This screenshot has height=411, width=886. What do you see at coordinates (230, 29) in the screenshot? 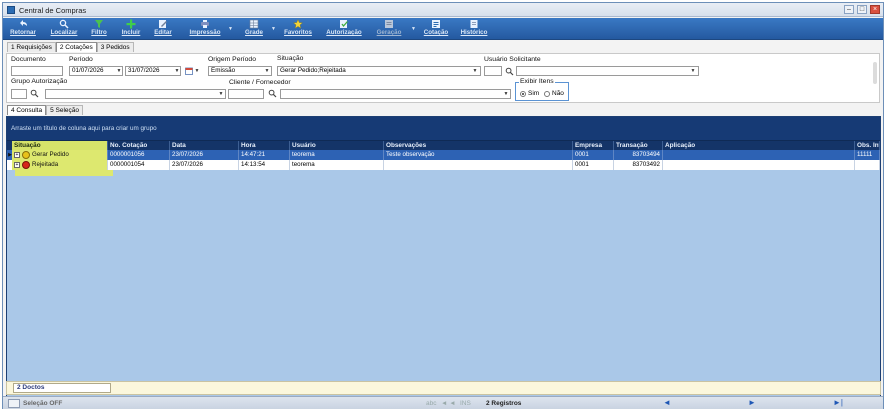
I see `impressao-dropdown-icon: ▼` at bounding box center [230, 29].